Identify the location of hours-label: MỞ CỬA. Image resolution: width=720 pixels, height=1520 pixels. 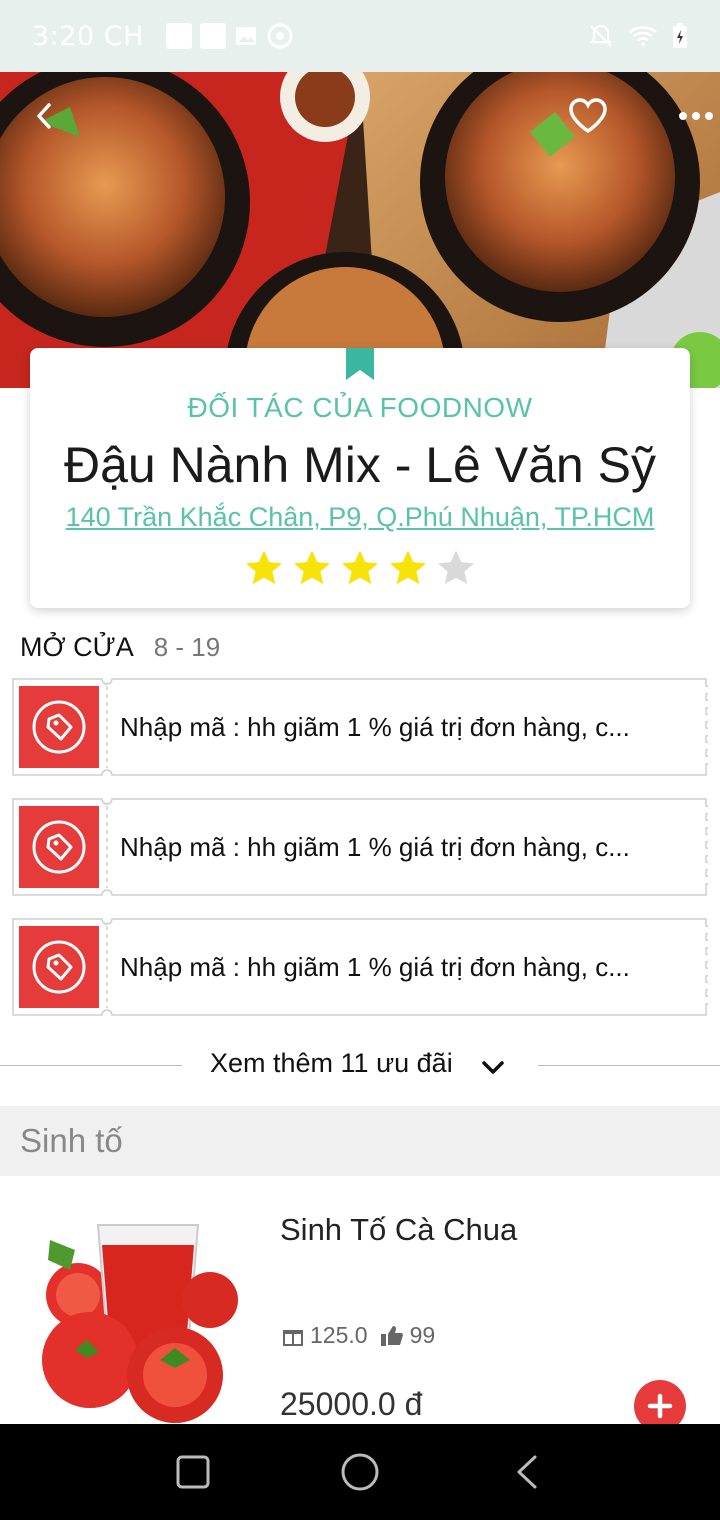
(77, 647).